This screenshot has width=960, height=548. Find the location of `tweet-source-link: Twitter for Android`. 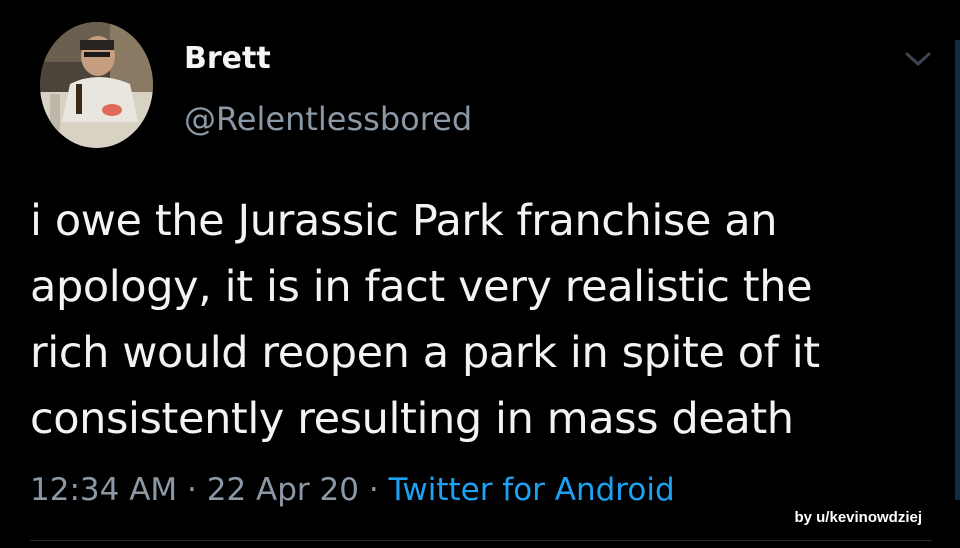

tweet-source-link: Twitter for Android is located at coordinates (532, 490).